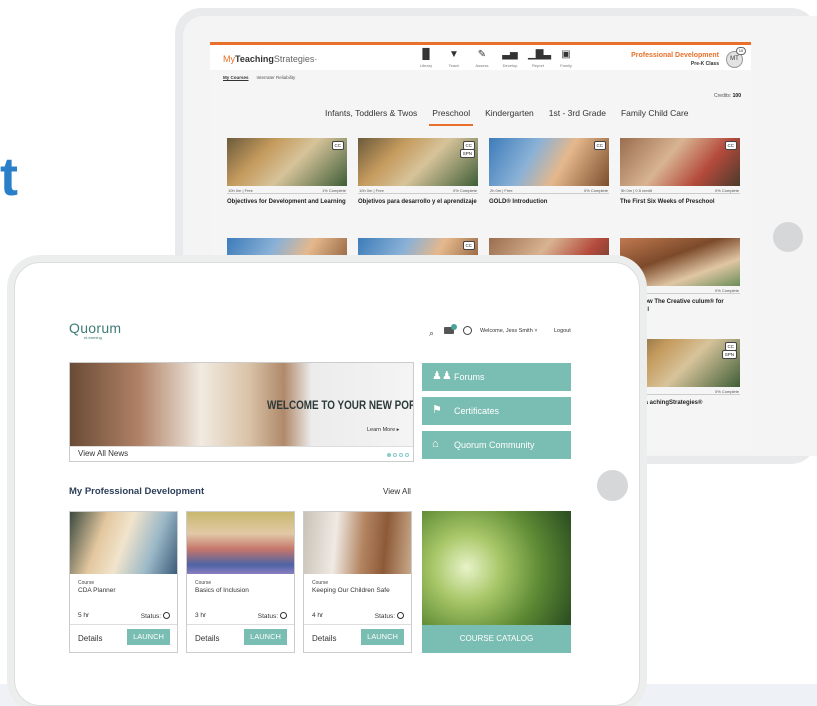  Describe the element at coordinates (236, 77) in the screenshot. I see `subnav-my-courses: My Courses` at that location.